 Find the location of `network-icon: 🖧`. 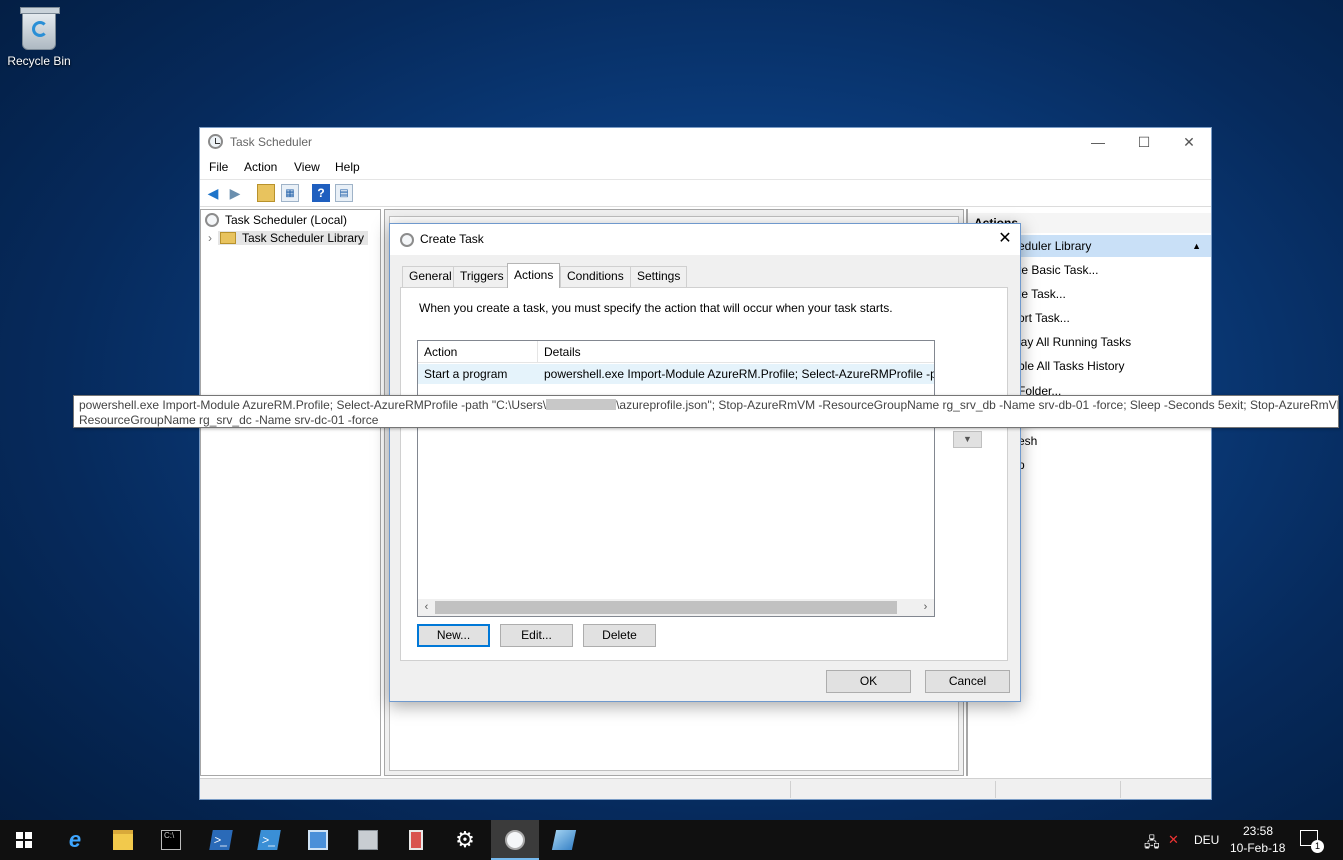

network-icon: 🖧 is located at coordinates (1152, 844).